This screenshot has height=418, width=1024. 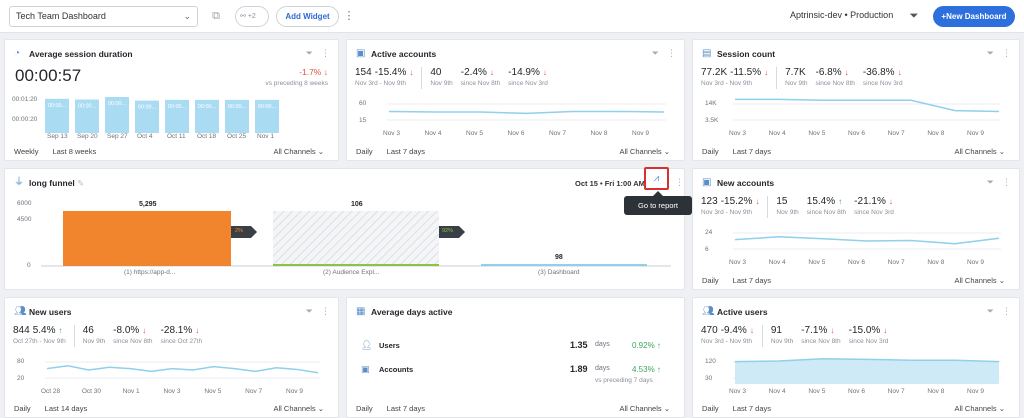 What do you see at coordinates (733, 330) in the screenshot?
I see `metric-change: -9.4%` at bounding box center [733, 330].